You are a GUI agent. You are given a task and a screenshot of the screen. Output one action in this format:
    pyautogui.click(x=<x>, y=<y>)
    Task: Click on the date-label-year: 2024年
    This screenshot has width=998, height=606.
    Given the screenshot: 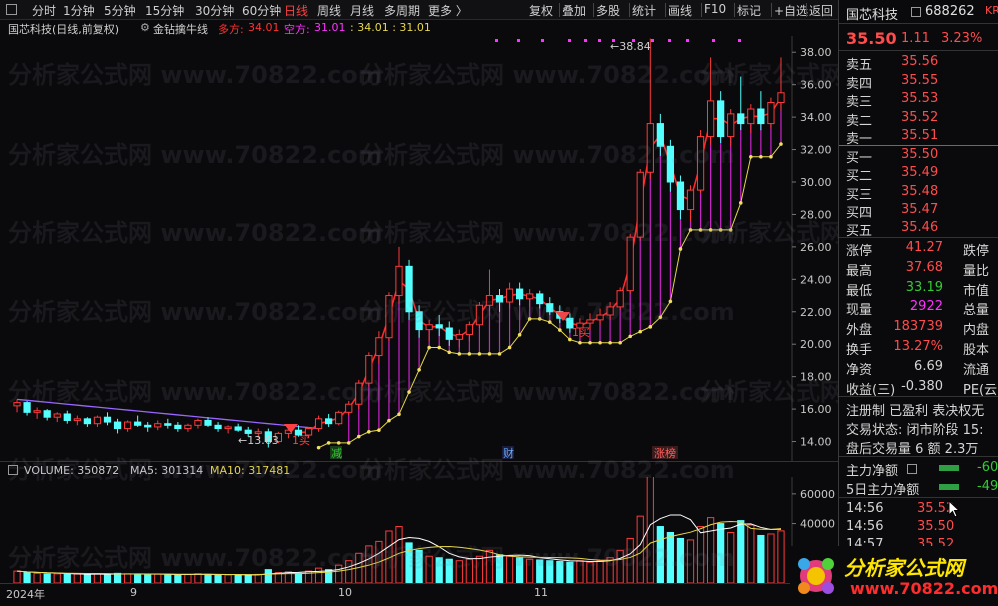 What is the action you would take?
    pyautogui.click(x=25, y=594)
    